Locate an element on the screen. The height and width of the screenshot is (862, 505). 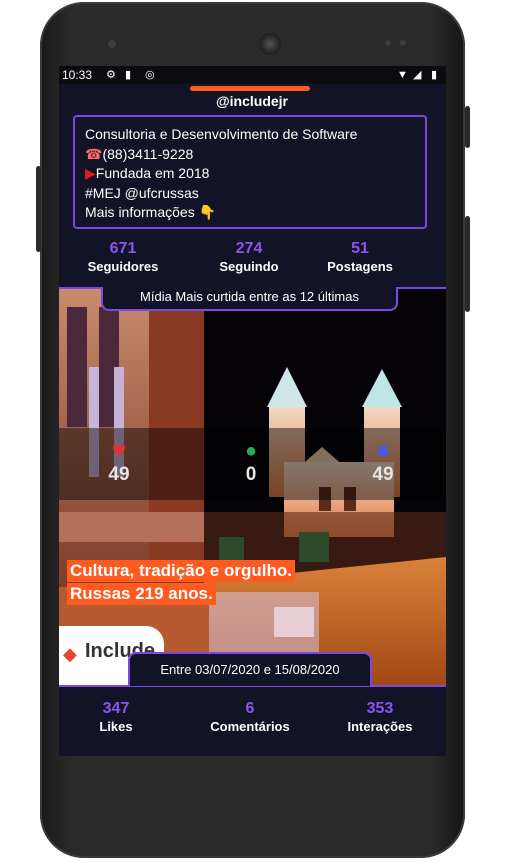
bio-line: ☎(88)3411-9228 is located at coordinates (250, 155).